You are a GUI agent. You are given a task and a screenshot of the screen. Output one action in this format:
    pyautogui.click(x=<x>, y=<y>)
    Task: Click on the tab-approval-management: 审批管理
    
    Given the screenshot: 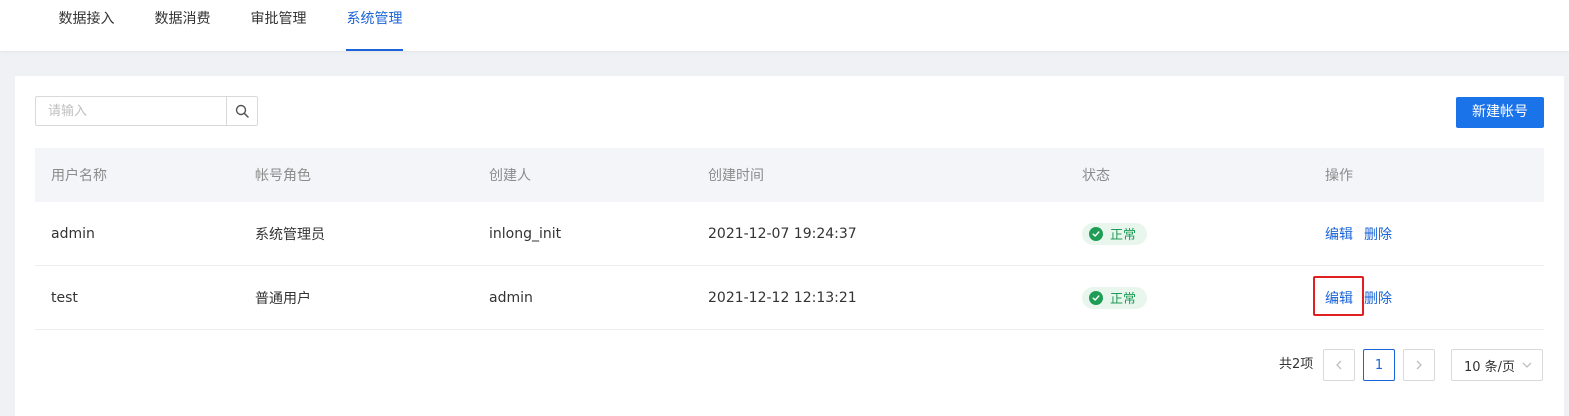 What is the action you would take?
    pyautogui.click(x=278, y=25)
    